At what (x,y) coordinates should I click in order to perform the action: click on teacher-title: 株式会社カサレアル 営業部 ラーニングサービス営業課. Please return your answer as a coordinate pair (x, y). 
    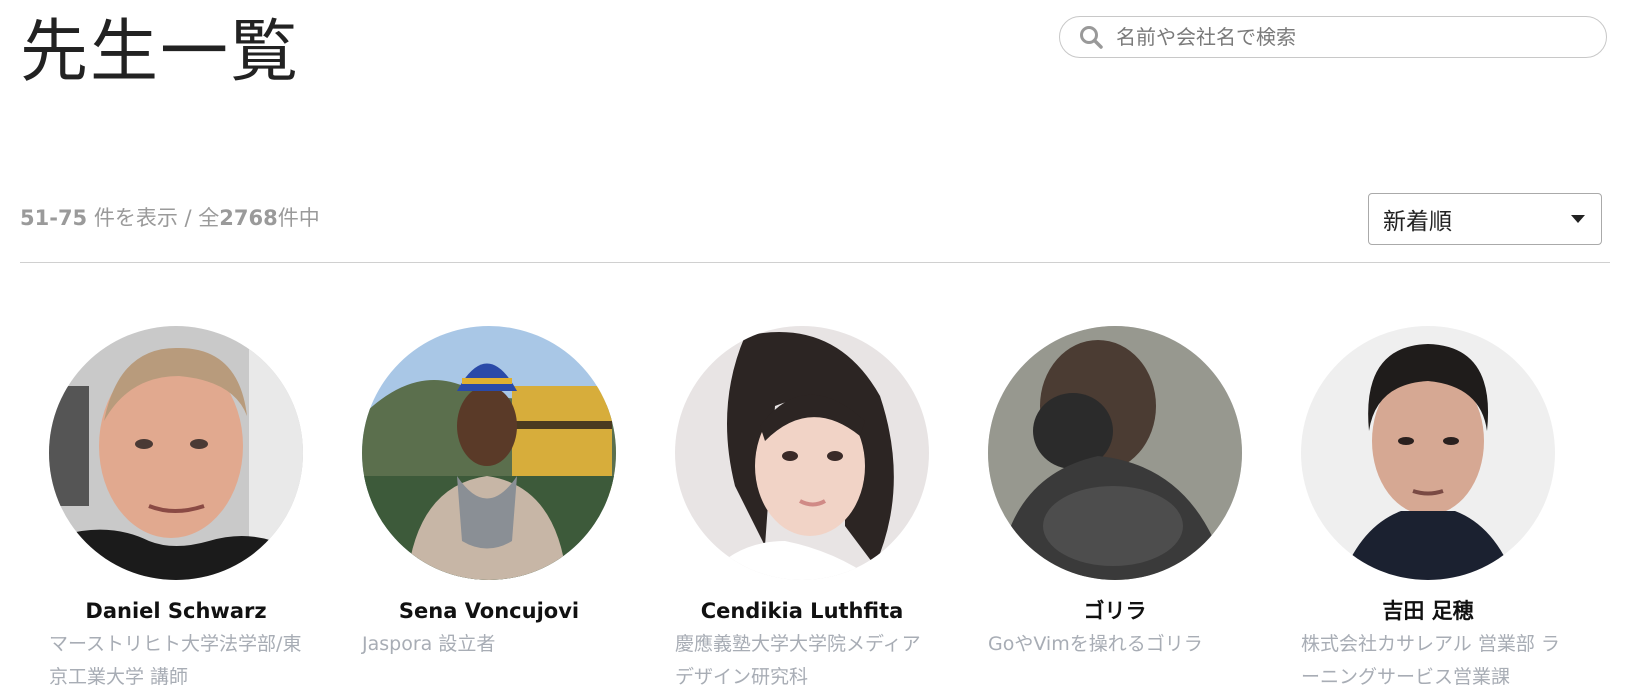
    Looking at the image, I should click on (1430, 660).